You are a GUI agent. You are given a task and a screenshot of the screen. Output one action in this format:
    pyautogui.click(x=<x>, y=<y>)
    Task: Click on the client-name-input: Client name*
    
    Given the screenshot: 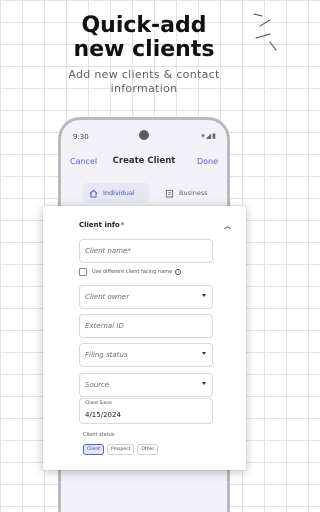 What is the action you would take?
    pyautogui.click(x=146, y=251)
    